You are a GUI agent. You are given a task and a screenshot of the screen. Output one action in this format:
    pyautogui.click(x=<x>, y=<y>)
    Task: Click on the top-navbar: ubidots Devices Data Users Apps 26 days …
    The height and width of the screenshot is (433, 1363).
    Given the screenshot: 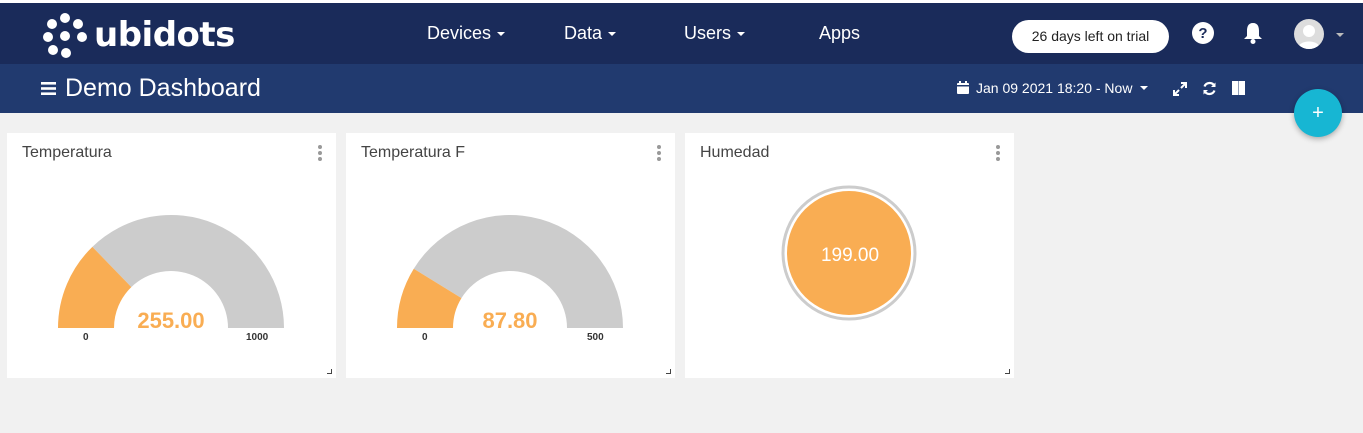 What is the action you would take?
    pyautogui.click(x=681, y=32)
    